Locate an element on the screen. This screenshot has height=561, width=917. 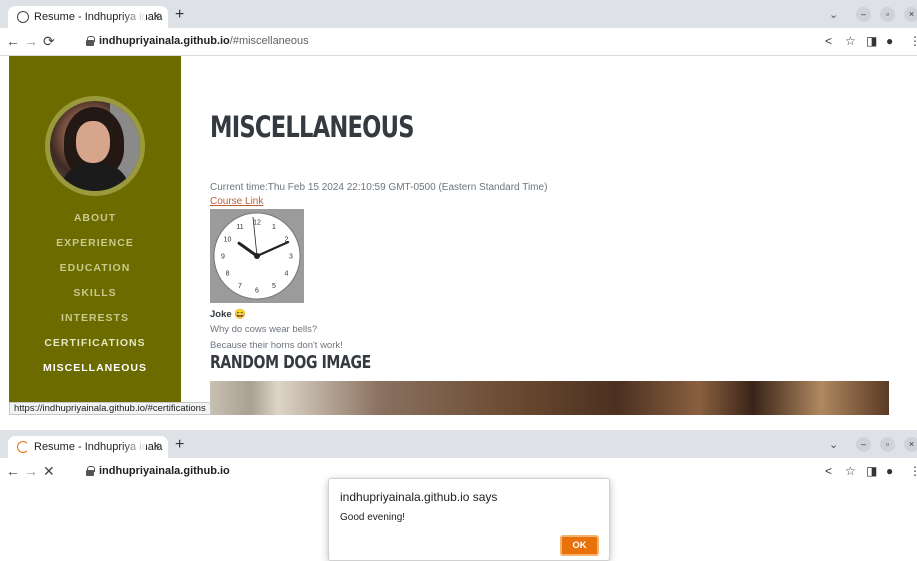
clock-number: 6 is located at coordinates (257, 291).